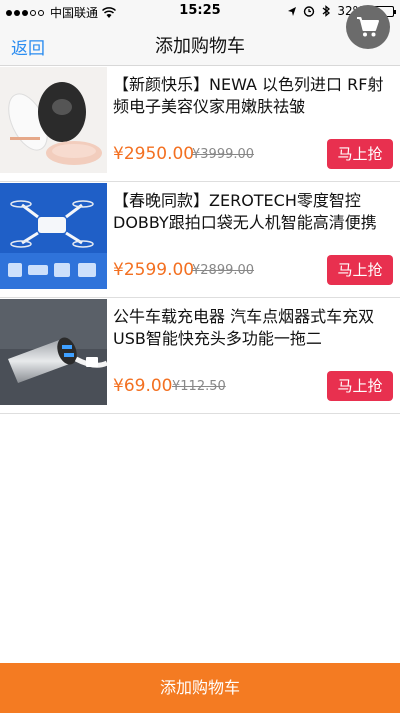 This screenshot has height=713, width=400. I want to click on product-title: 【新颜快乐】NEWA 以色列进口 RF射频电子美容仪家用嫩肤祛皱, so click(248, 95).